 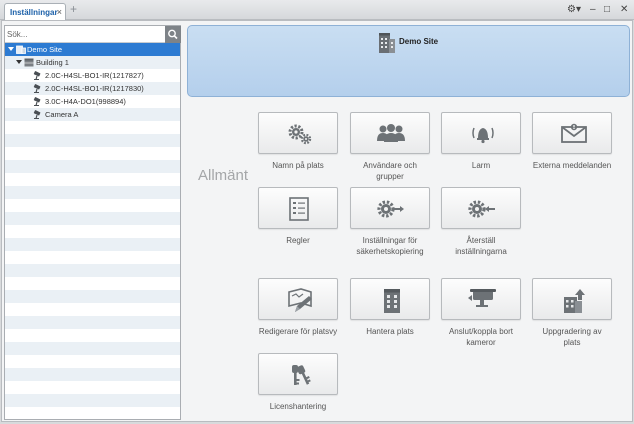 What do you see at coordinates (45, 49) in the screenshot?
I see `tree-item-label: Demo Site` at bounding box center [45, 49].